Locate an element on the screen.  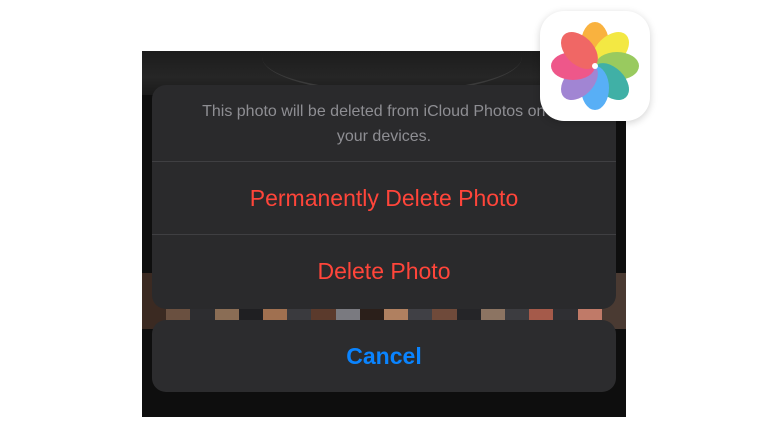
photos-app-icon is located at coordinates (595, 66).